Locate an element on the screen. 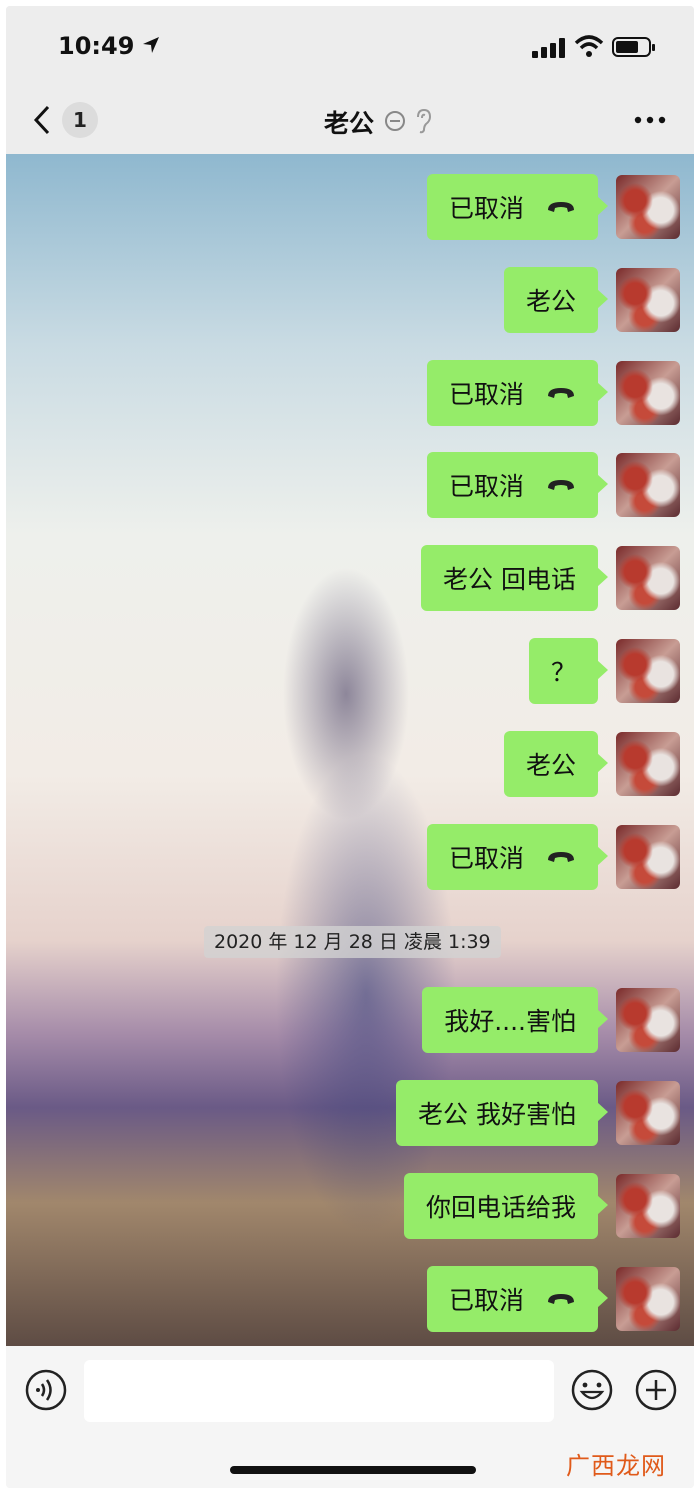  nav-bar: 1 老公 is located at coordinates (350, 120).